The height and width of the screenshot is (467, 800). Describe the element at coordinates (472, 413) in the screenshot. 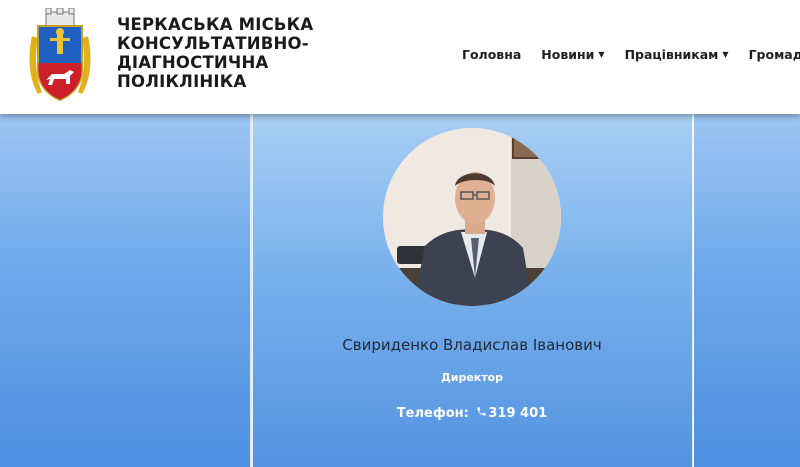

I see `staff-phone: Телефон: 319 401` at that location.